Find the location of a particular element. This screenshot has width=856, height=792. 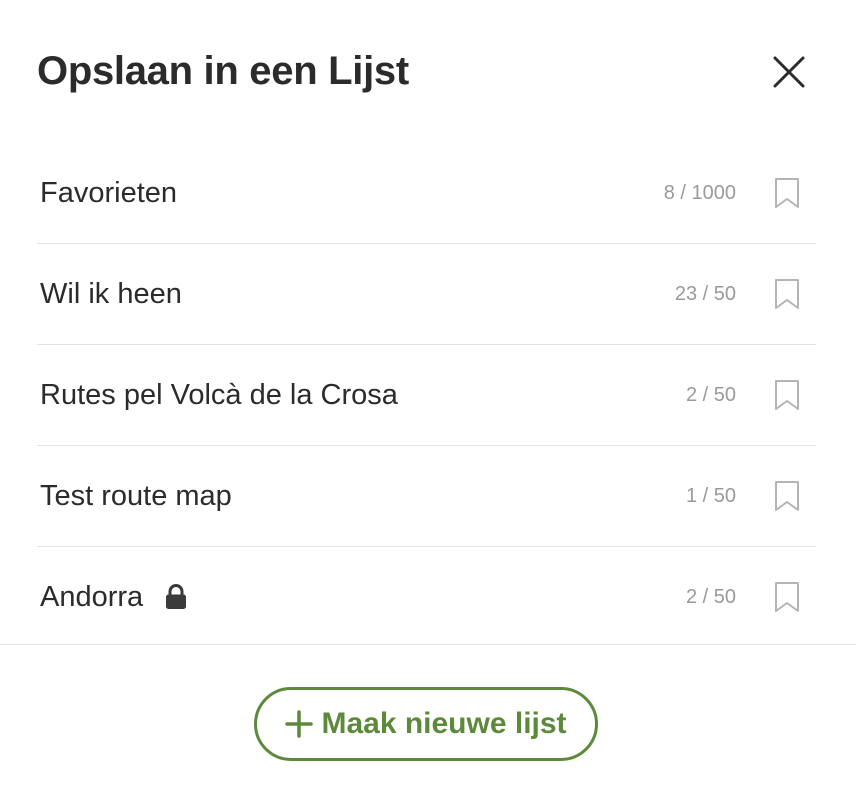

list-item-andorra: Andorra 2 / 50 is located at coordinates (426, 597).